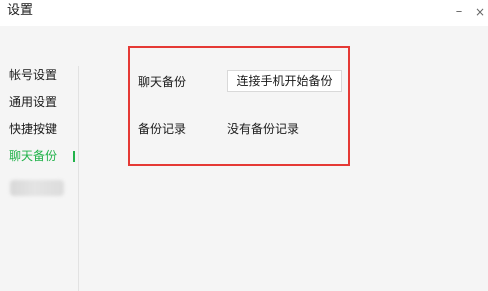  I want to click on active-item-indicator, so click(74, 156).